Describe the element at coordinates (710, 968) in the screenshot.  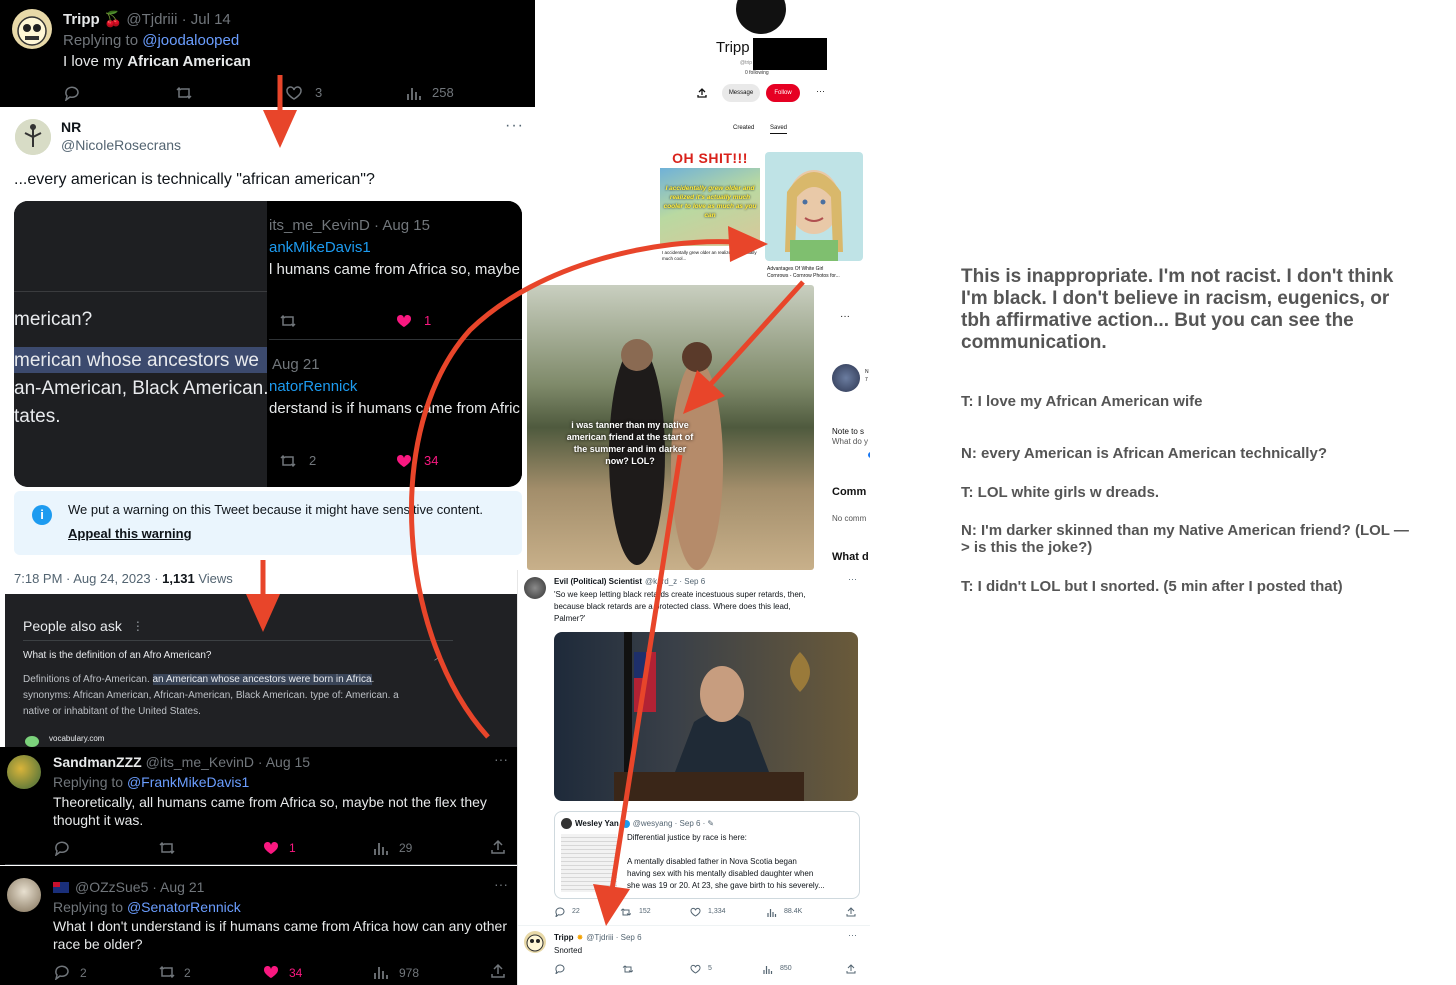
I see `like-count: 5` at that location.